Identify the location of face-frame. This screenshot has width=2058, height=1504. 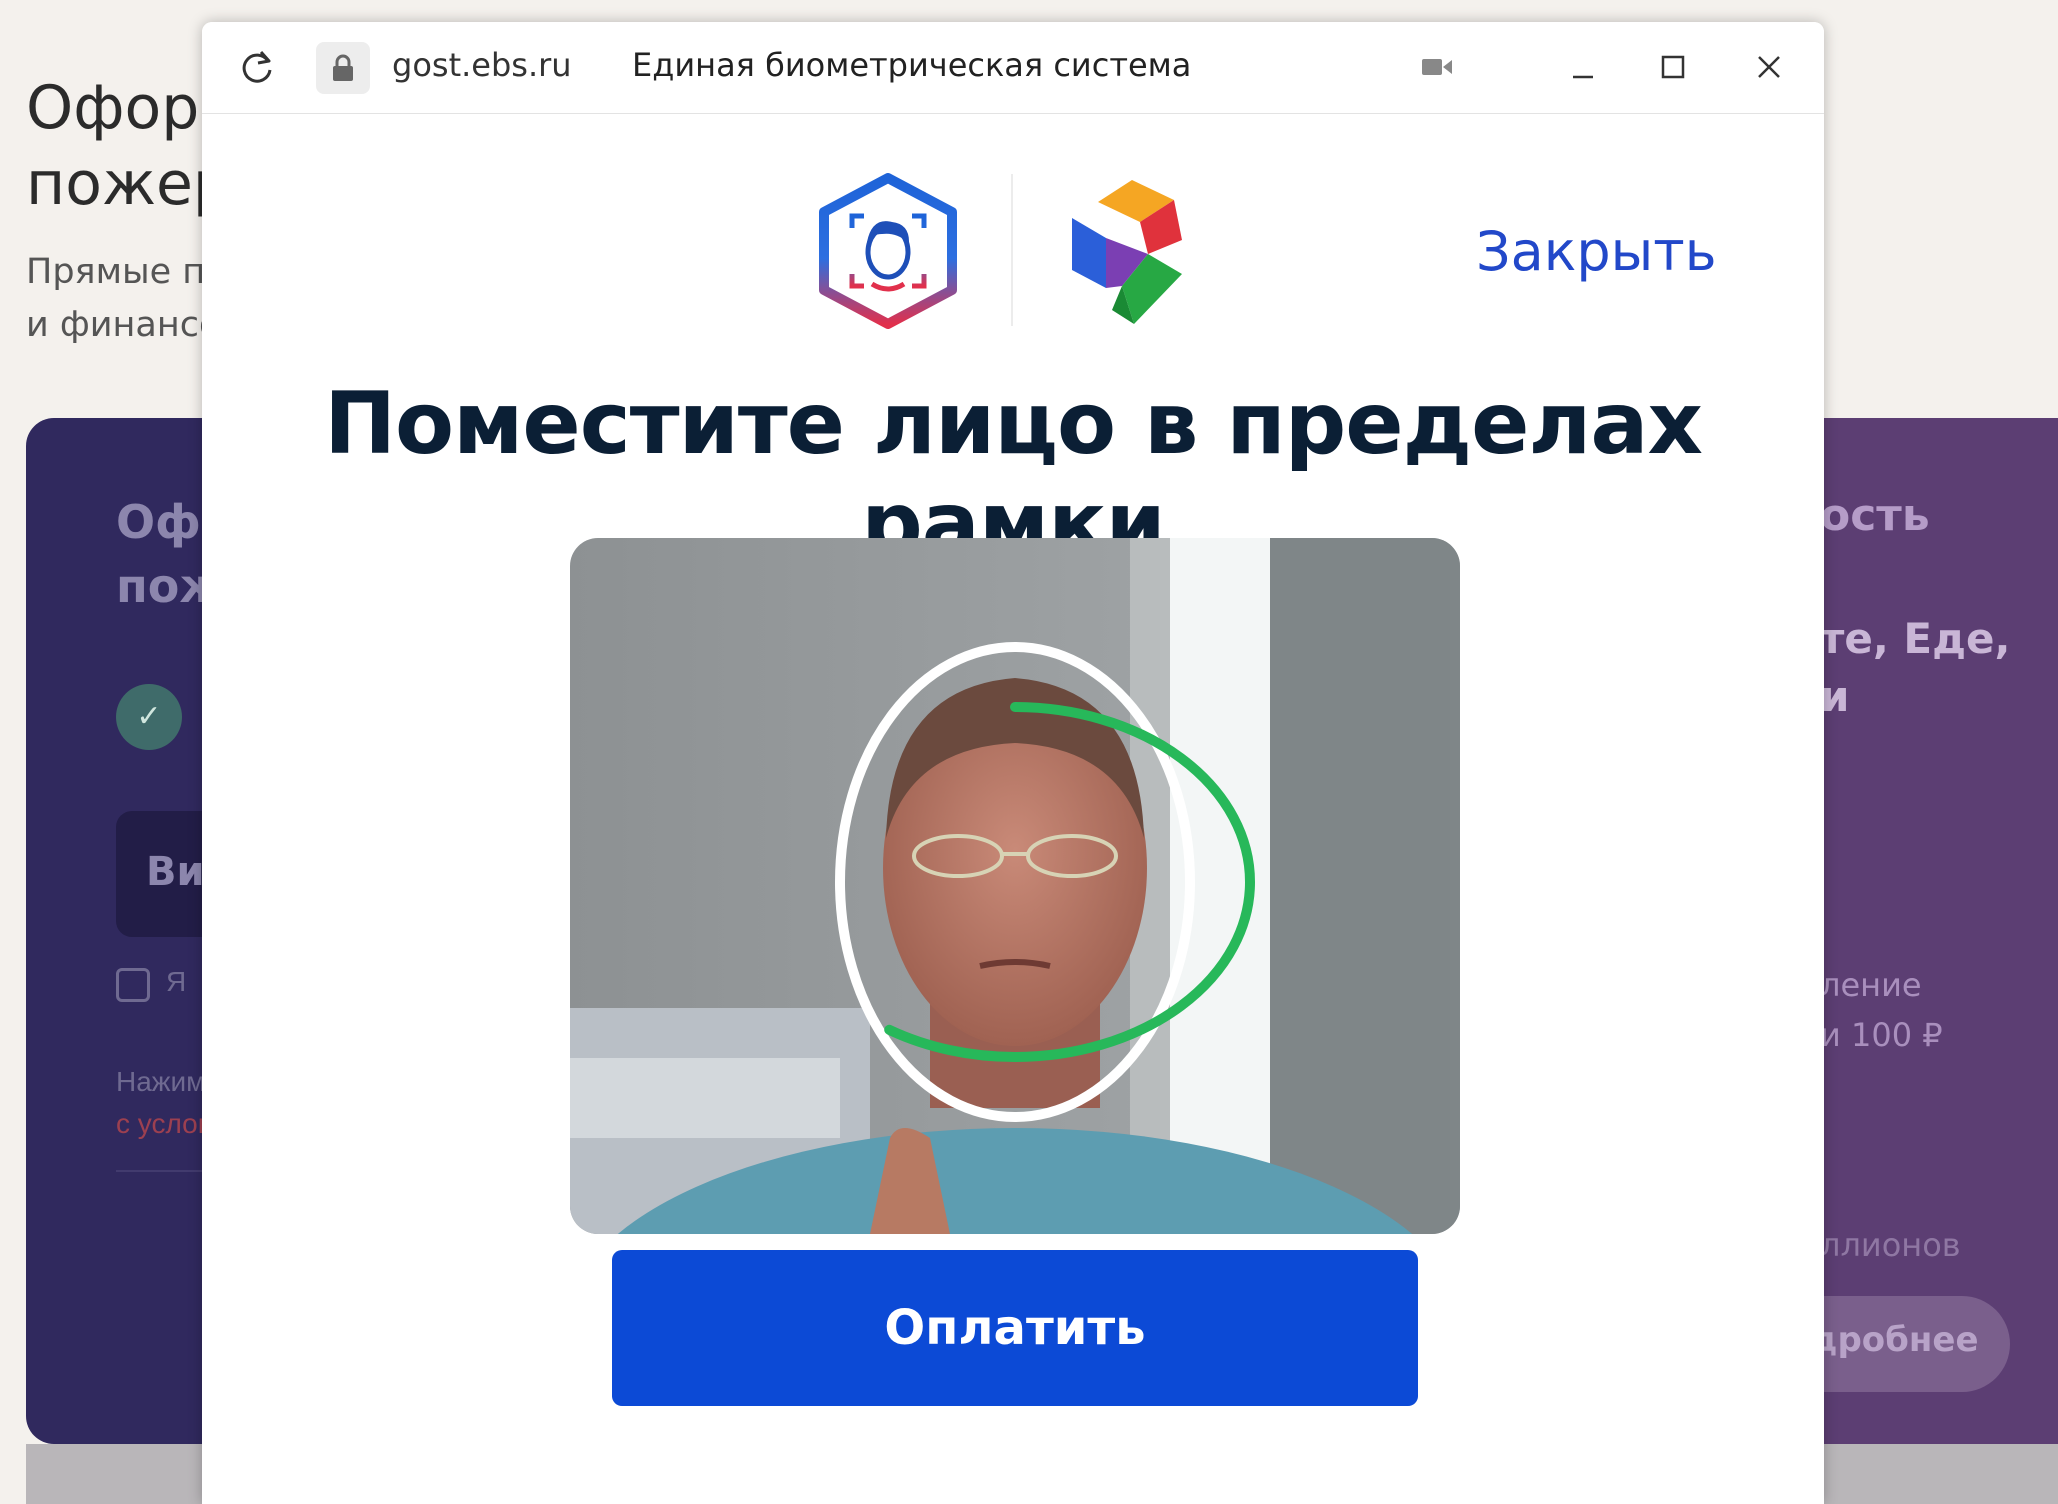
(1015, 882).